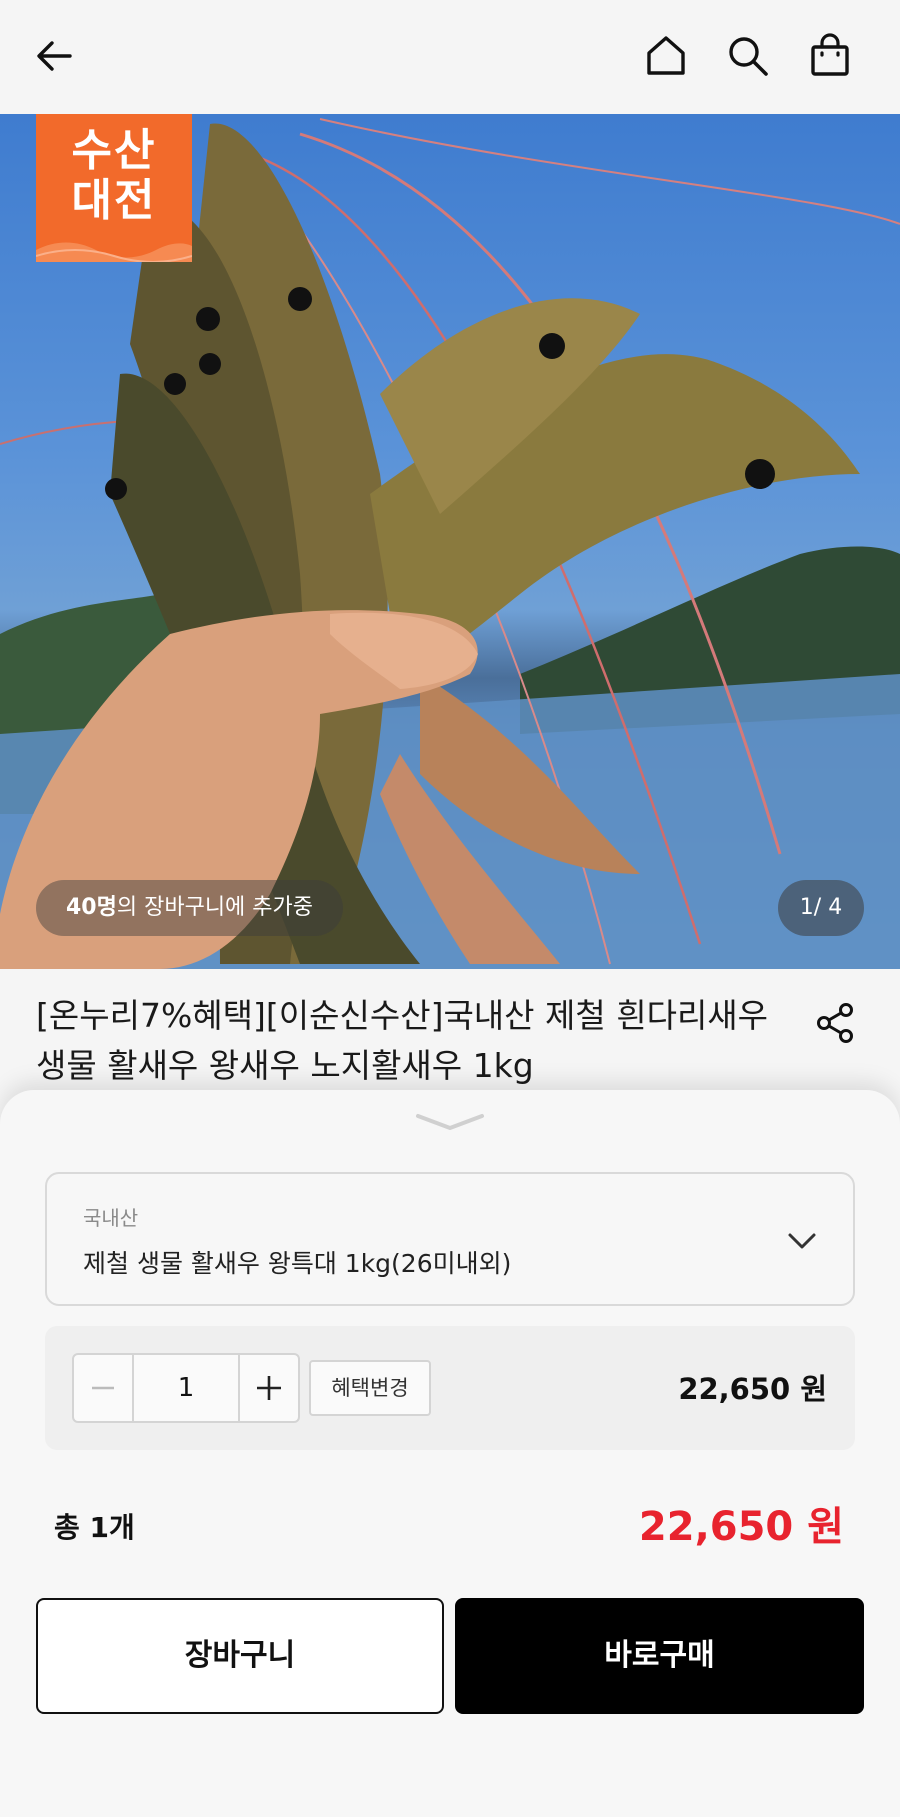 The height and width of the screenshot is (1817, 900). Describe the element at coordinates (741, 1527) in the screenshot. I see `total-price: 22,650 원` at that location.